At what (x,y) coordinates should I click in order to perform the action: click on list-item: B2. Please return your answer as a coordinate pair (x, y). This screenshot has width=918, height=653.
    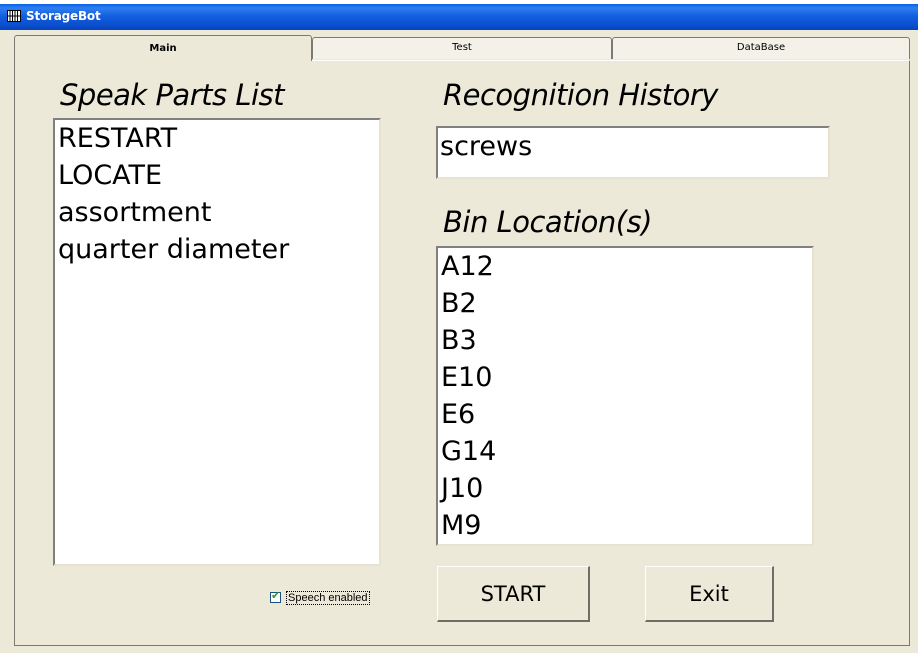
    Looking at the image, I should click on (625, 303).